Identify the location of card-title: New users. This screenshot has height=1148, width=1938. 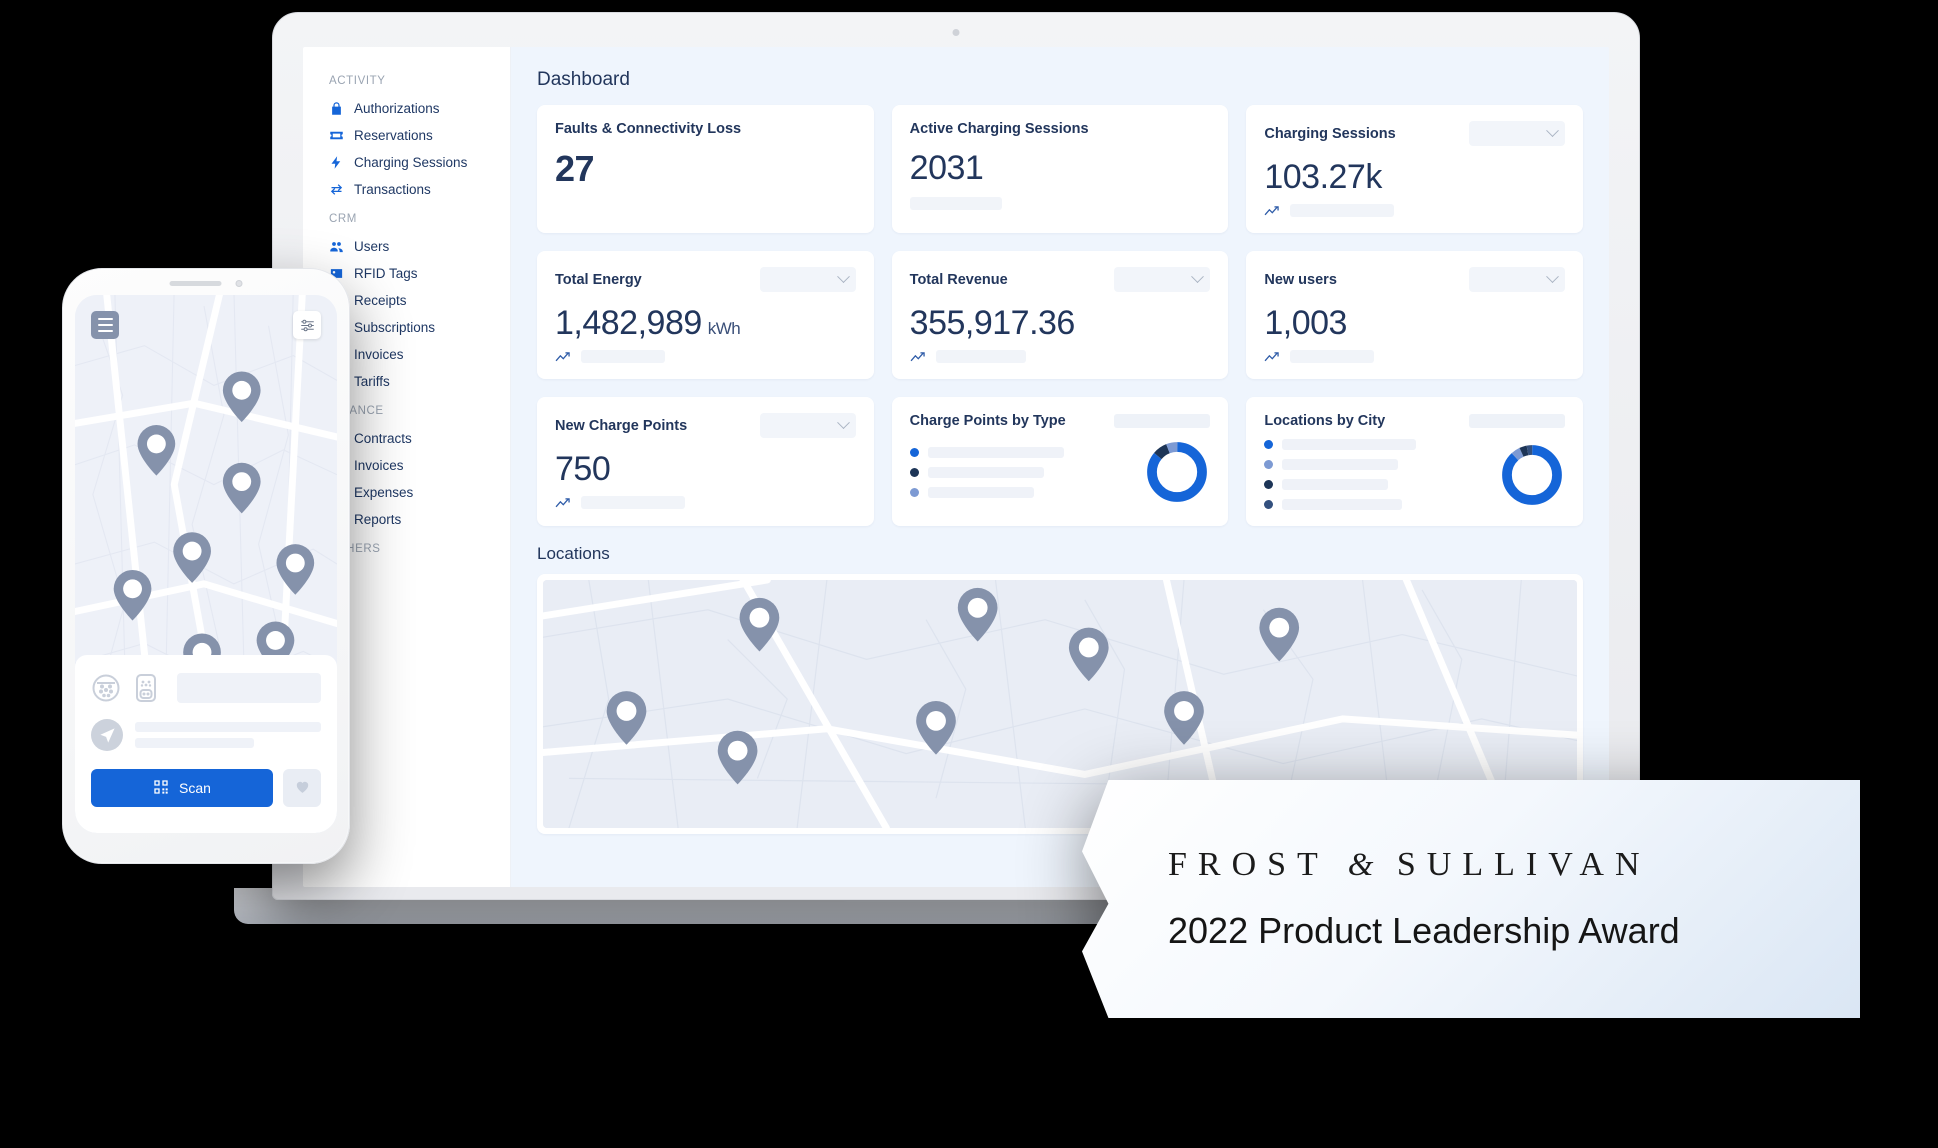
(1300, 279).